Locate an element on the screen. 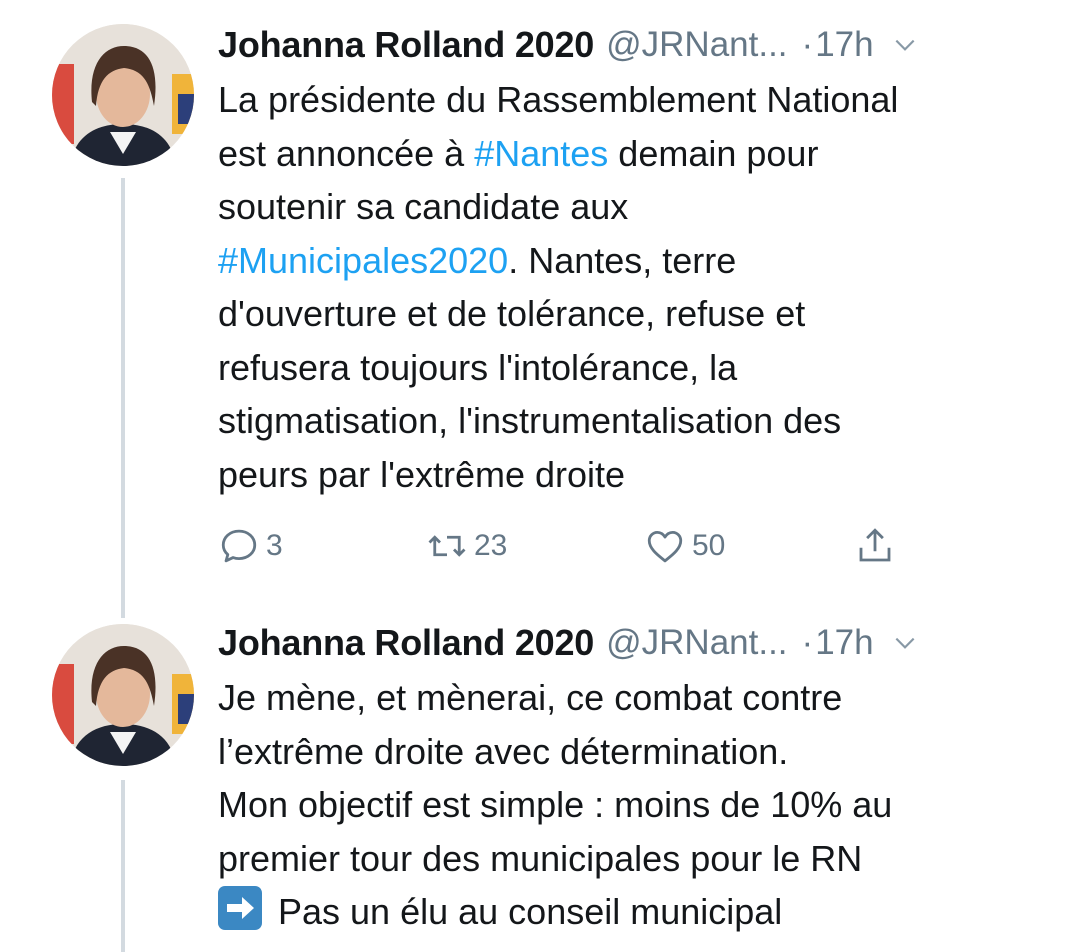 The height and width of the screenshot is (952, 1072). tweet-line: premier tour des municipales pour le RN is located at coordinates (540, 858).